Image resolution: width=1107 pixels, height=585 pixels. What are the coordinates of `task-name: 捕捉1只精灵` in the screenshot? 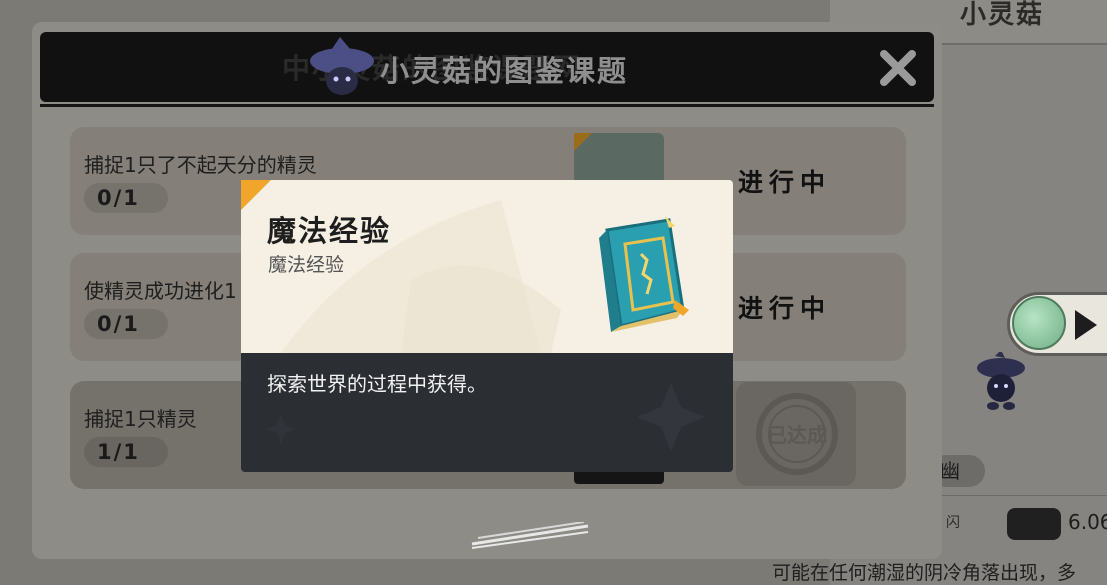 It's located at (140, 419).